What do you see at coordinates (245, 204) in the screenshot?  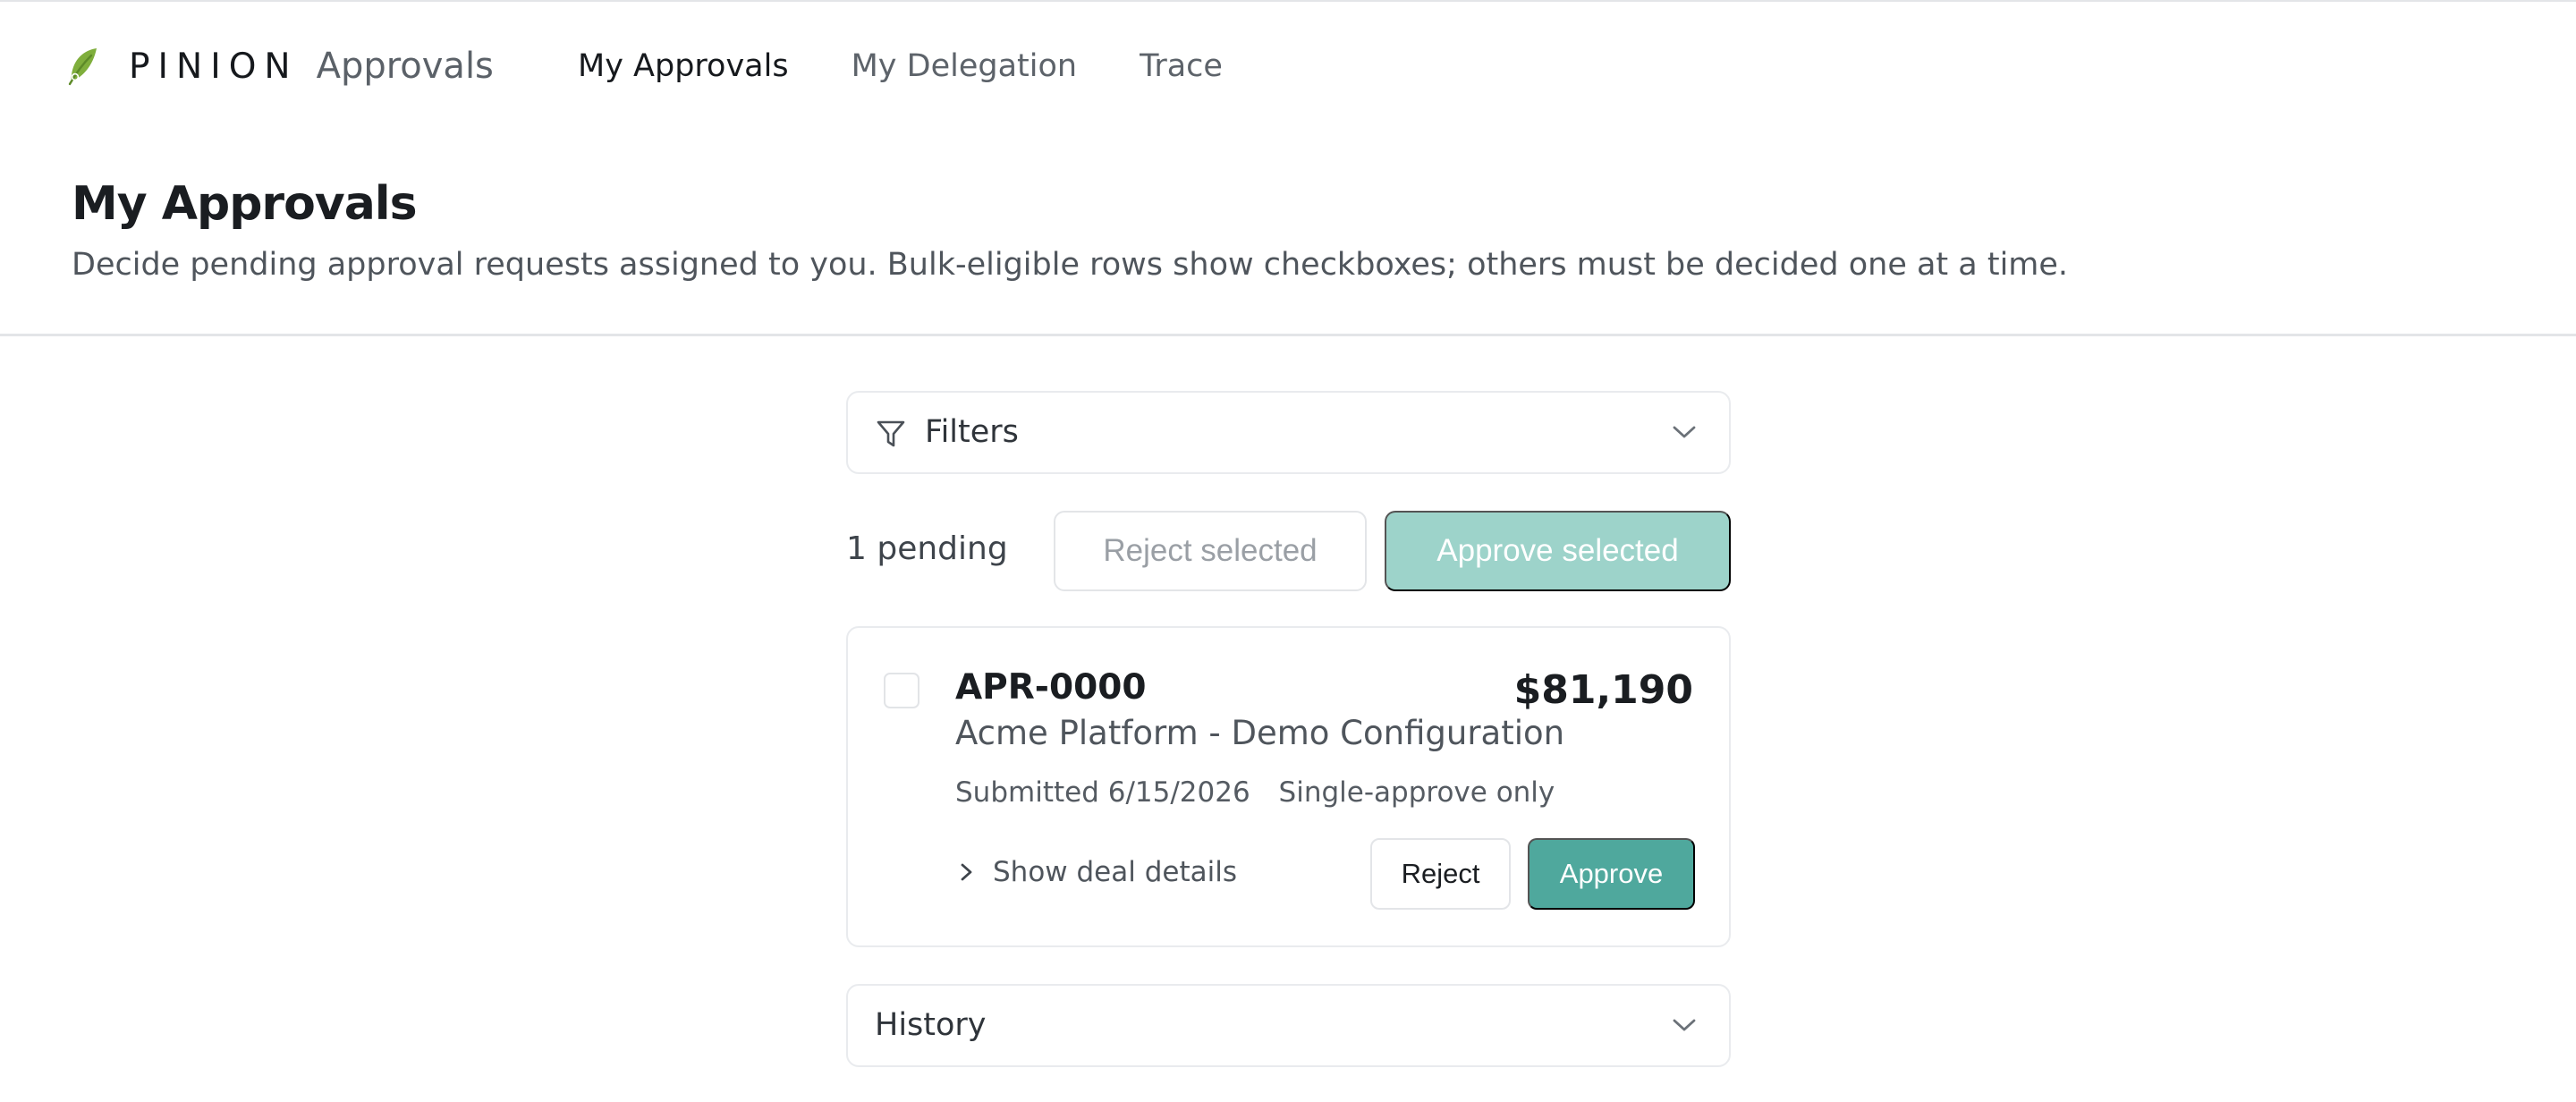 I see `page-title: My Approvals` at bounding box center [245, 204].